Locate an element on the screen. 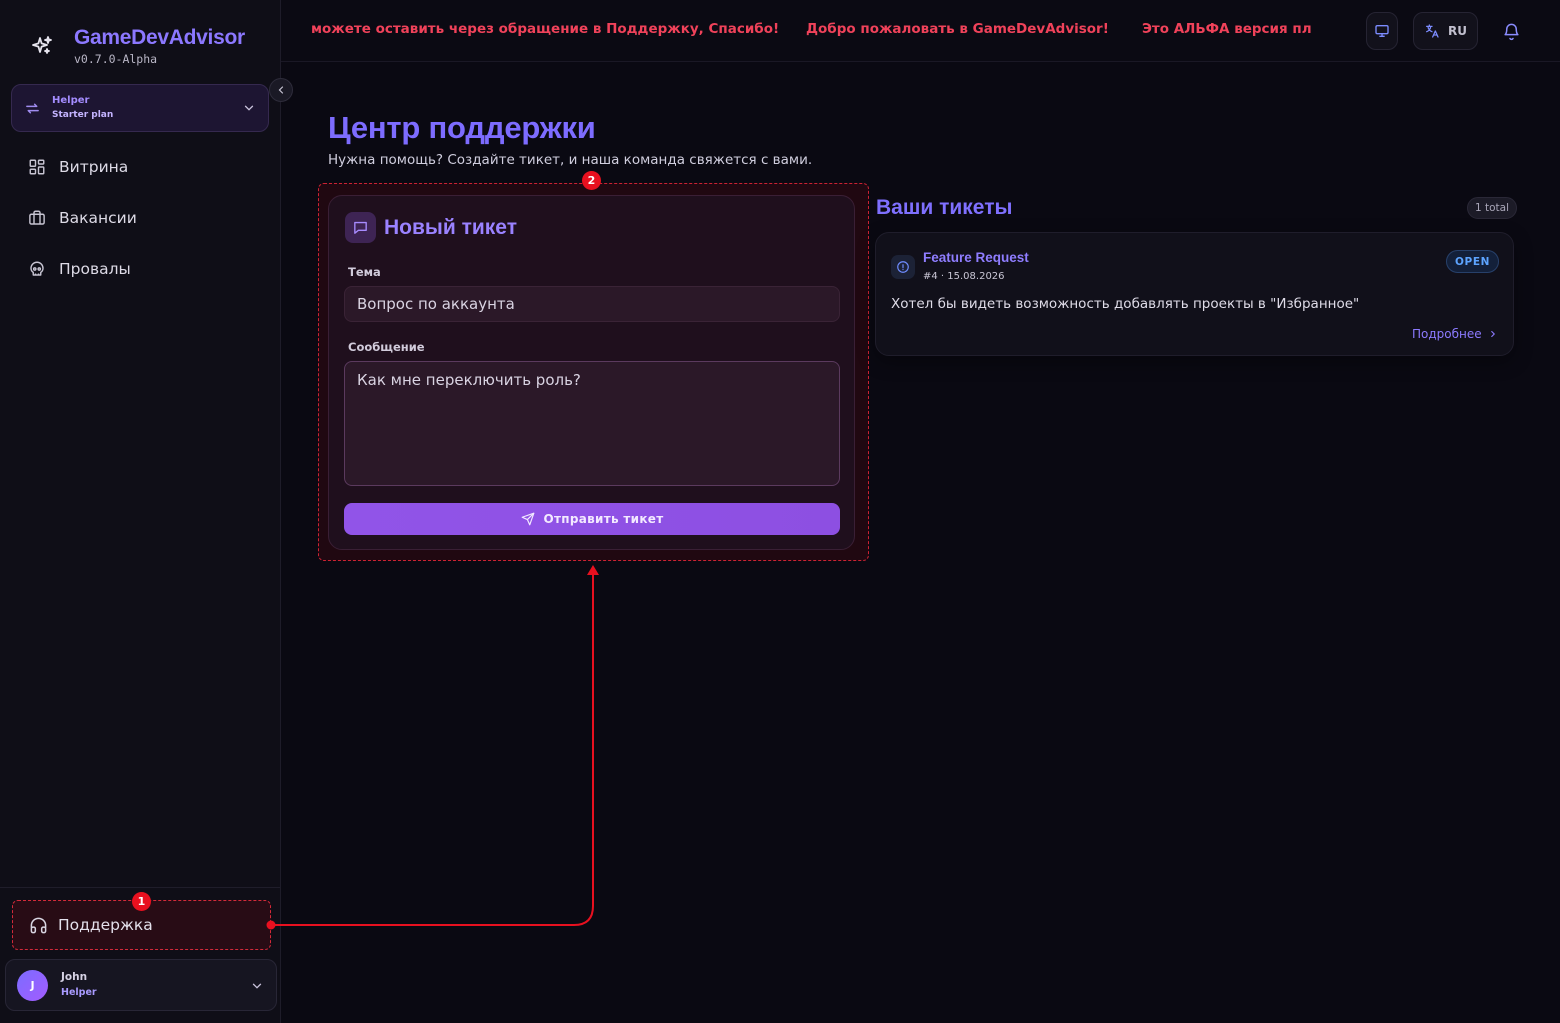  sidebar-item-failures: Провалы is located at coordinates (79, 269).